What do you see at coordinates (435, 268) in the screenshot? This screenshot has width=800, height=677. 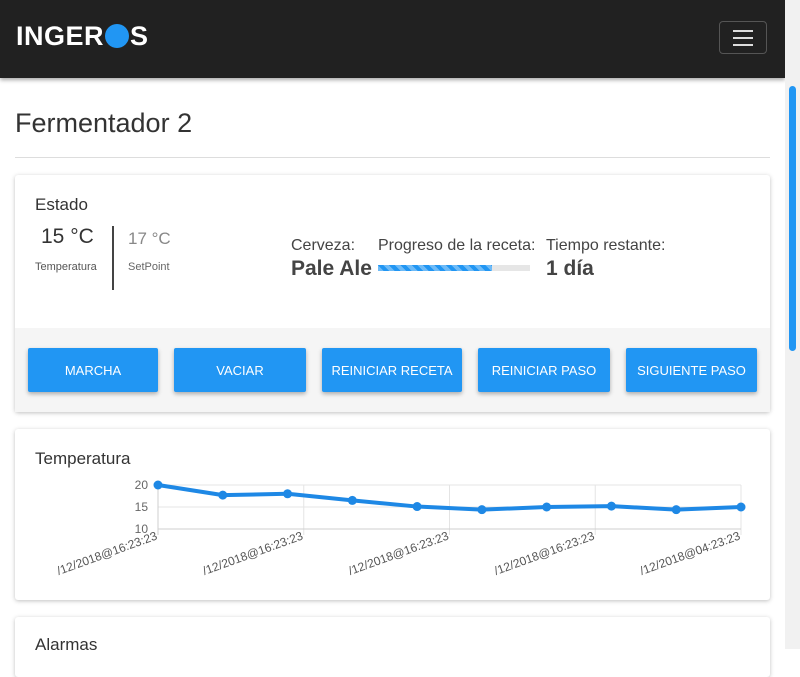 I see `recipe-progress-fill` at bounding box center [435, 268].